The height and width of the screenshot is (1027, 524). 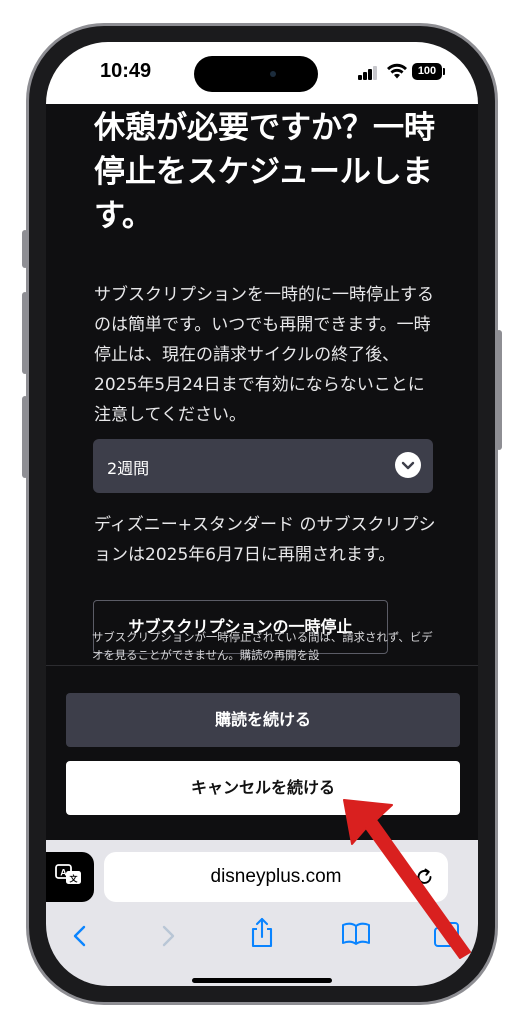 I want to click on battery-icon: 100, so click(x=427, y=71).